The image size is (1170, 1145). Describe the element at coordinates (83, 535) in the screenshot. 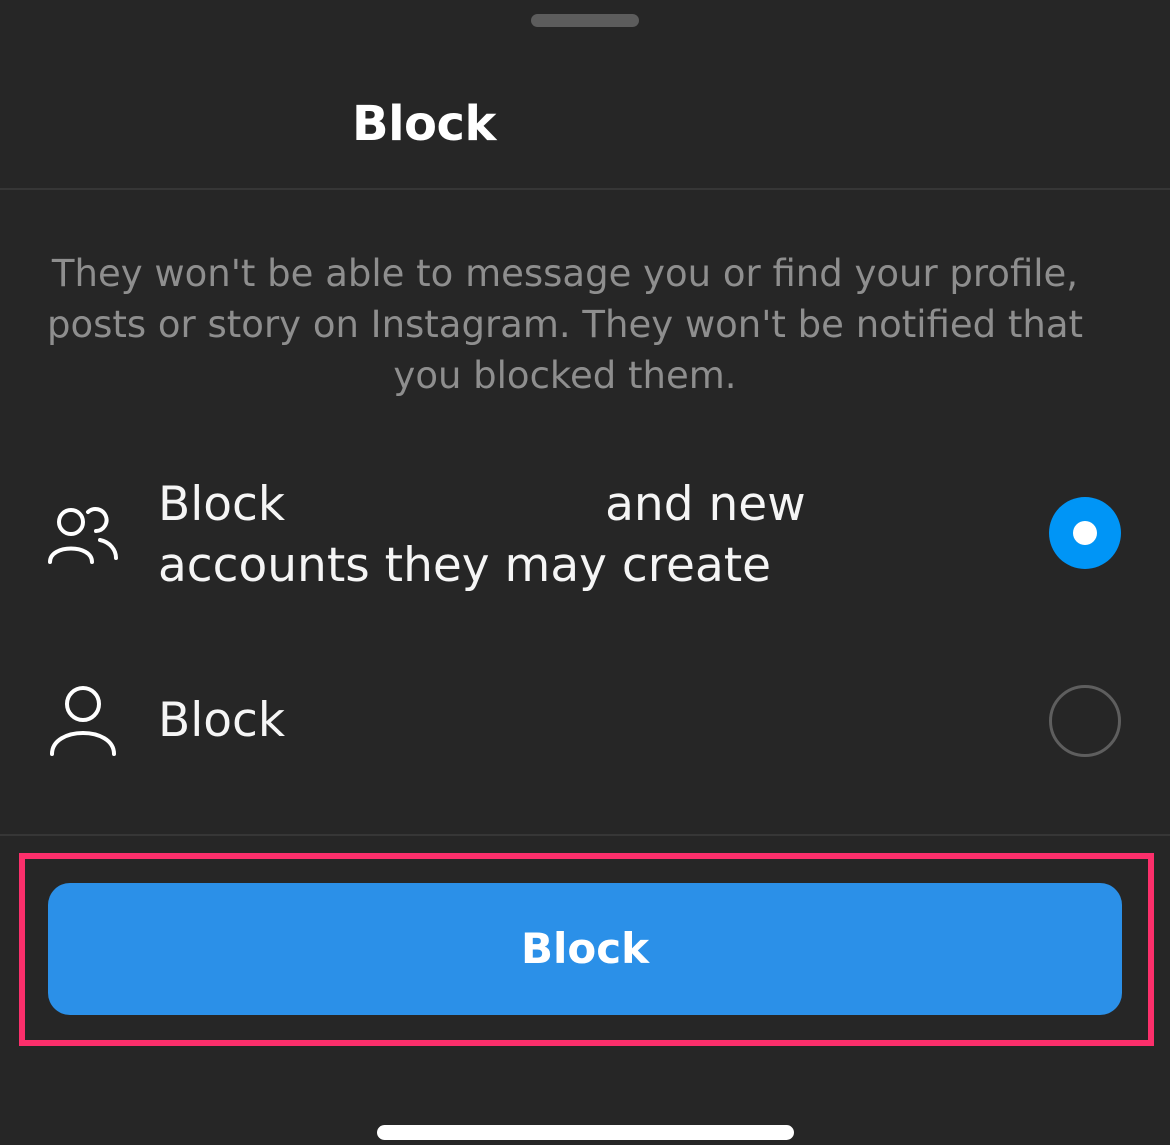

I see `people-icon` at that location.